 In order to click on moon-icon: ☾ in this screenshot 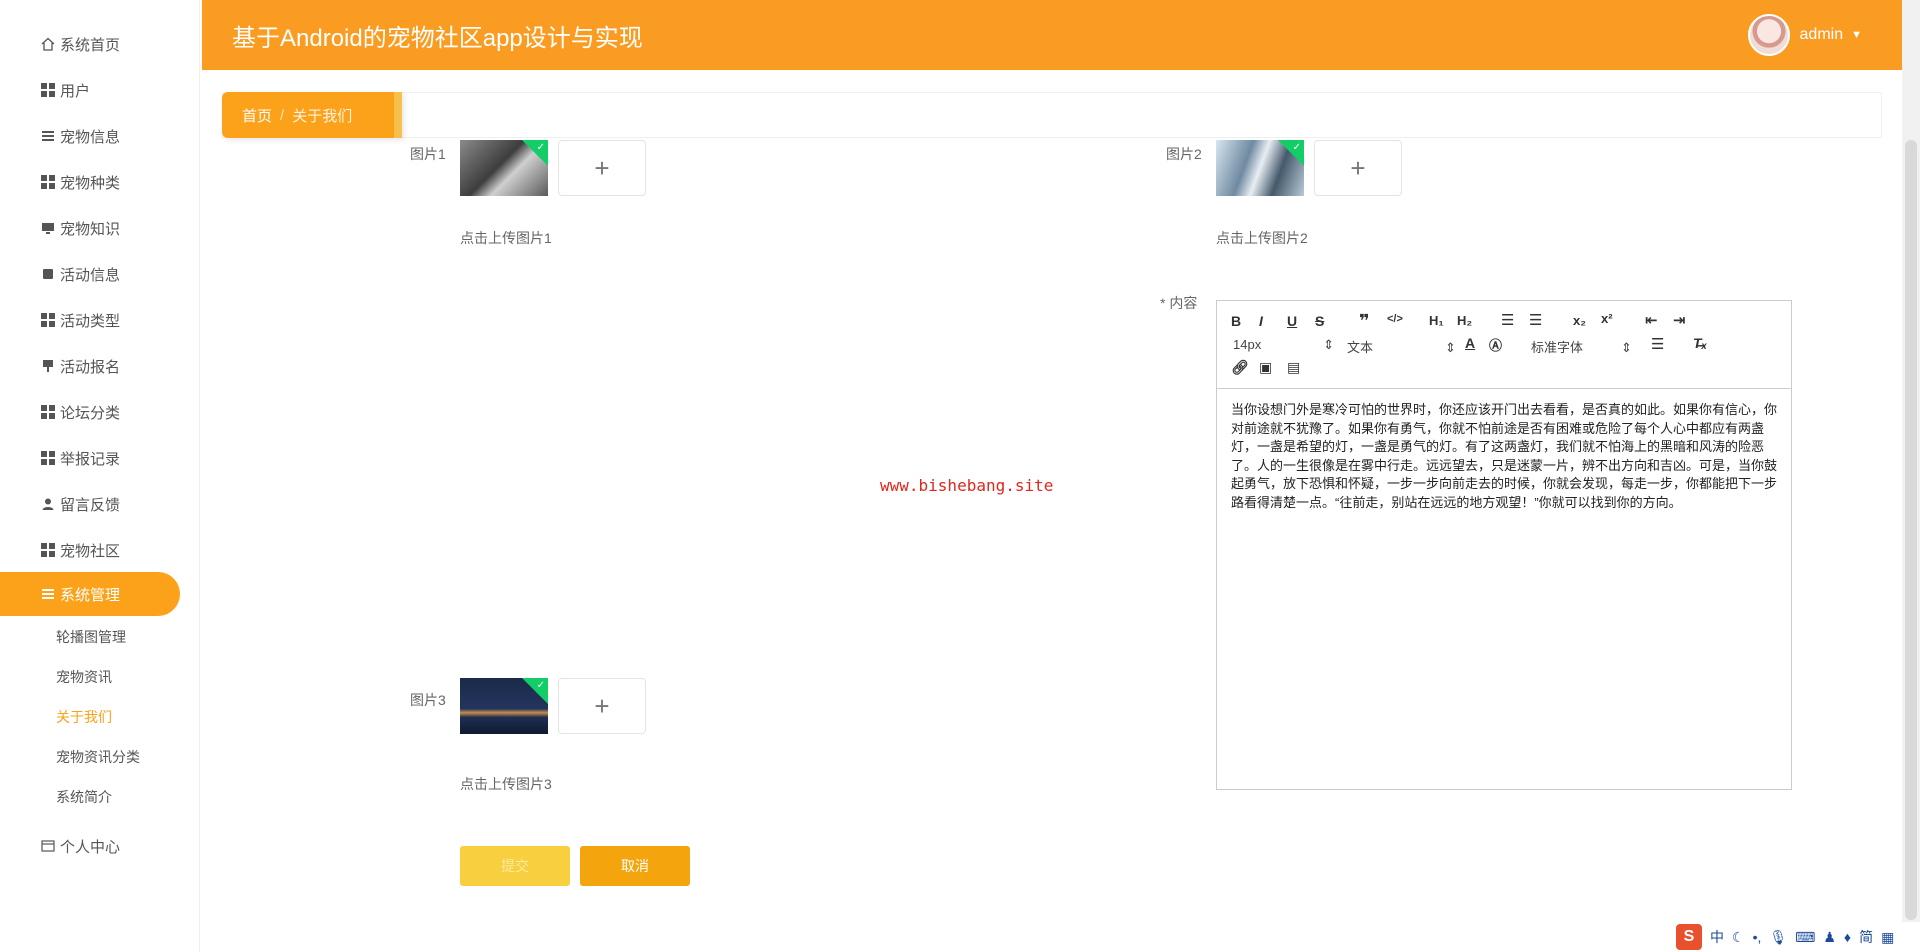, I will do `click(1738, 937)`.